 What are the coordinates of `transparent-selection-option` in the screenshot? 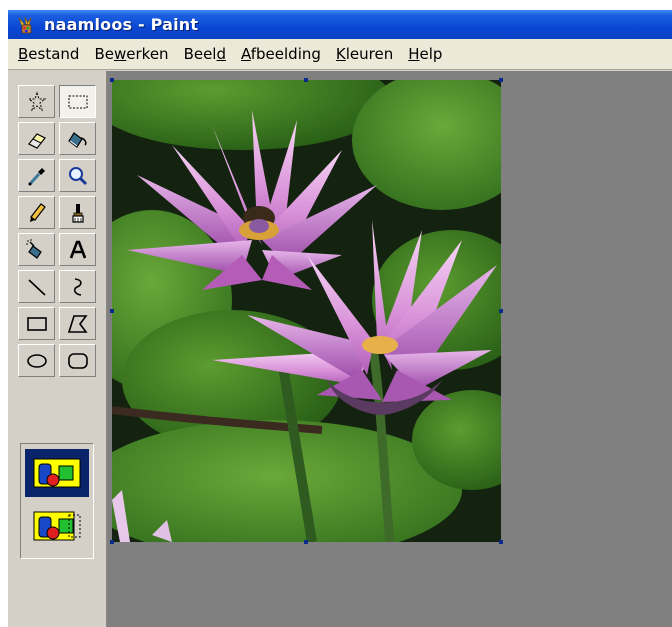 It's located at (57, 526).